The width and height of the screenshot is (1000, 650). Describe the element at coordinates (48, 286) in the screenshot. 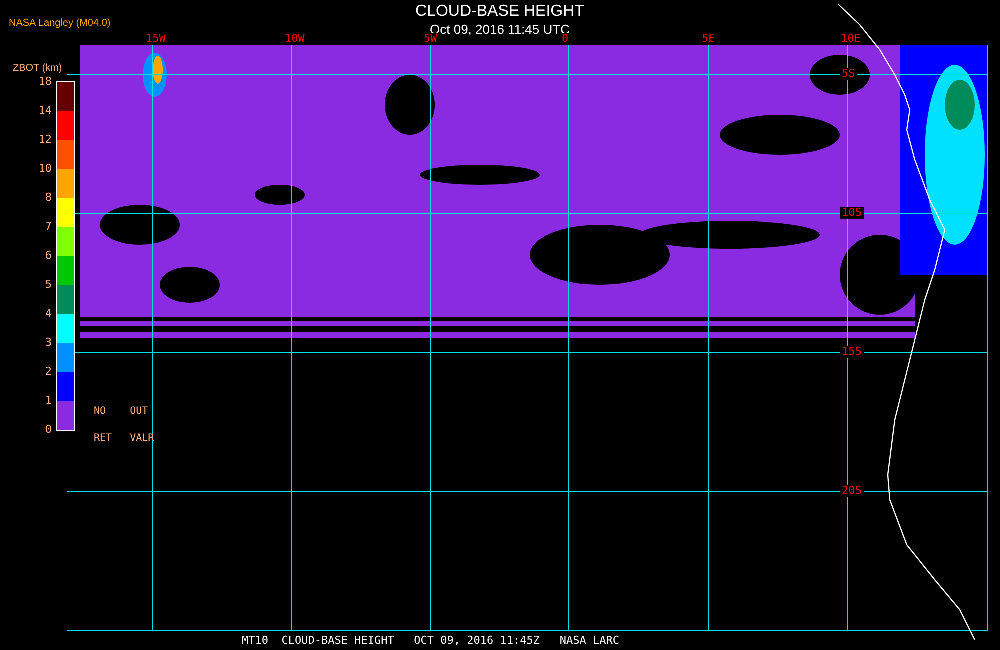

I see `legend-tick-label: 5` at that location.